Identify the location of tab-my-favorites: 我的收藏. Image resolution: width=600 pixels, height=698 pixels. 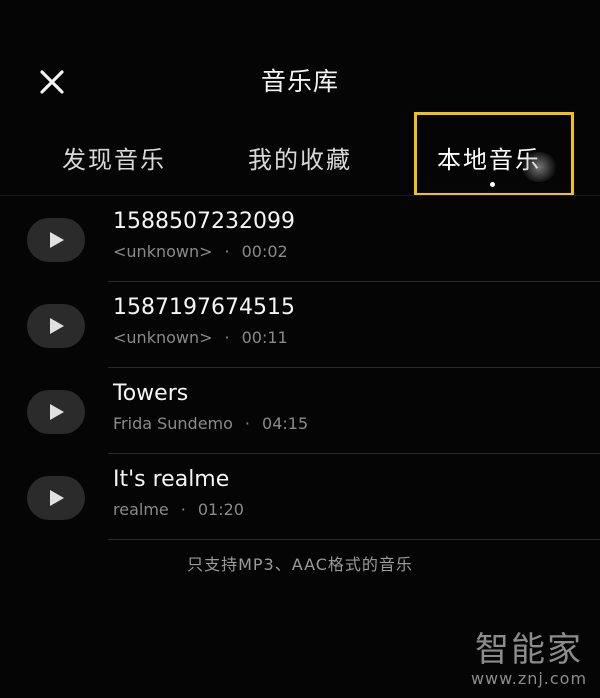
(300, 157).